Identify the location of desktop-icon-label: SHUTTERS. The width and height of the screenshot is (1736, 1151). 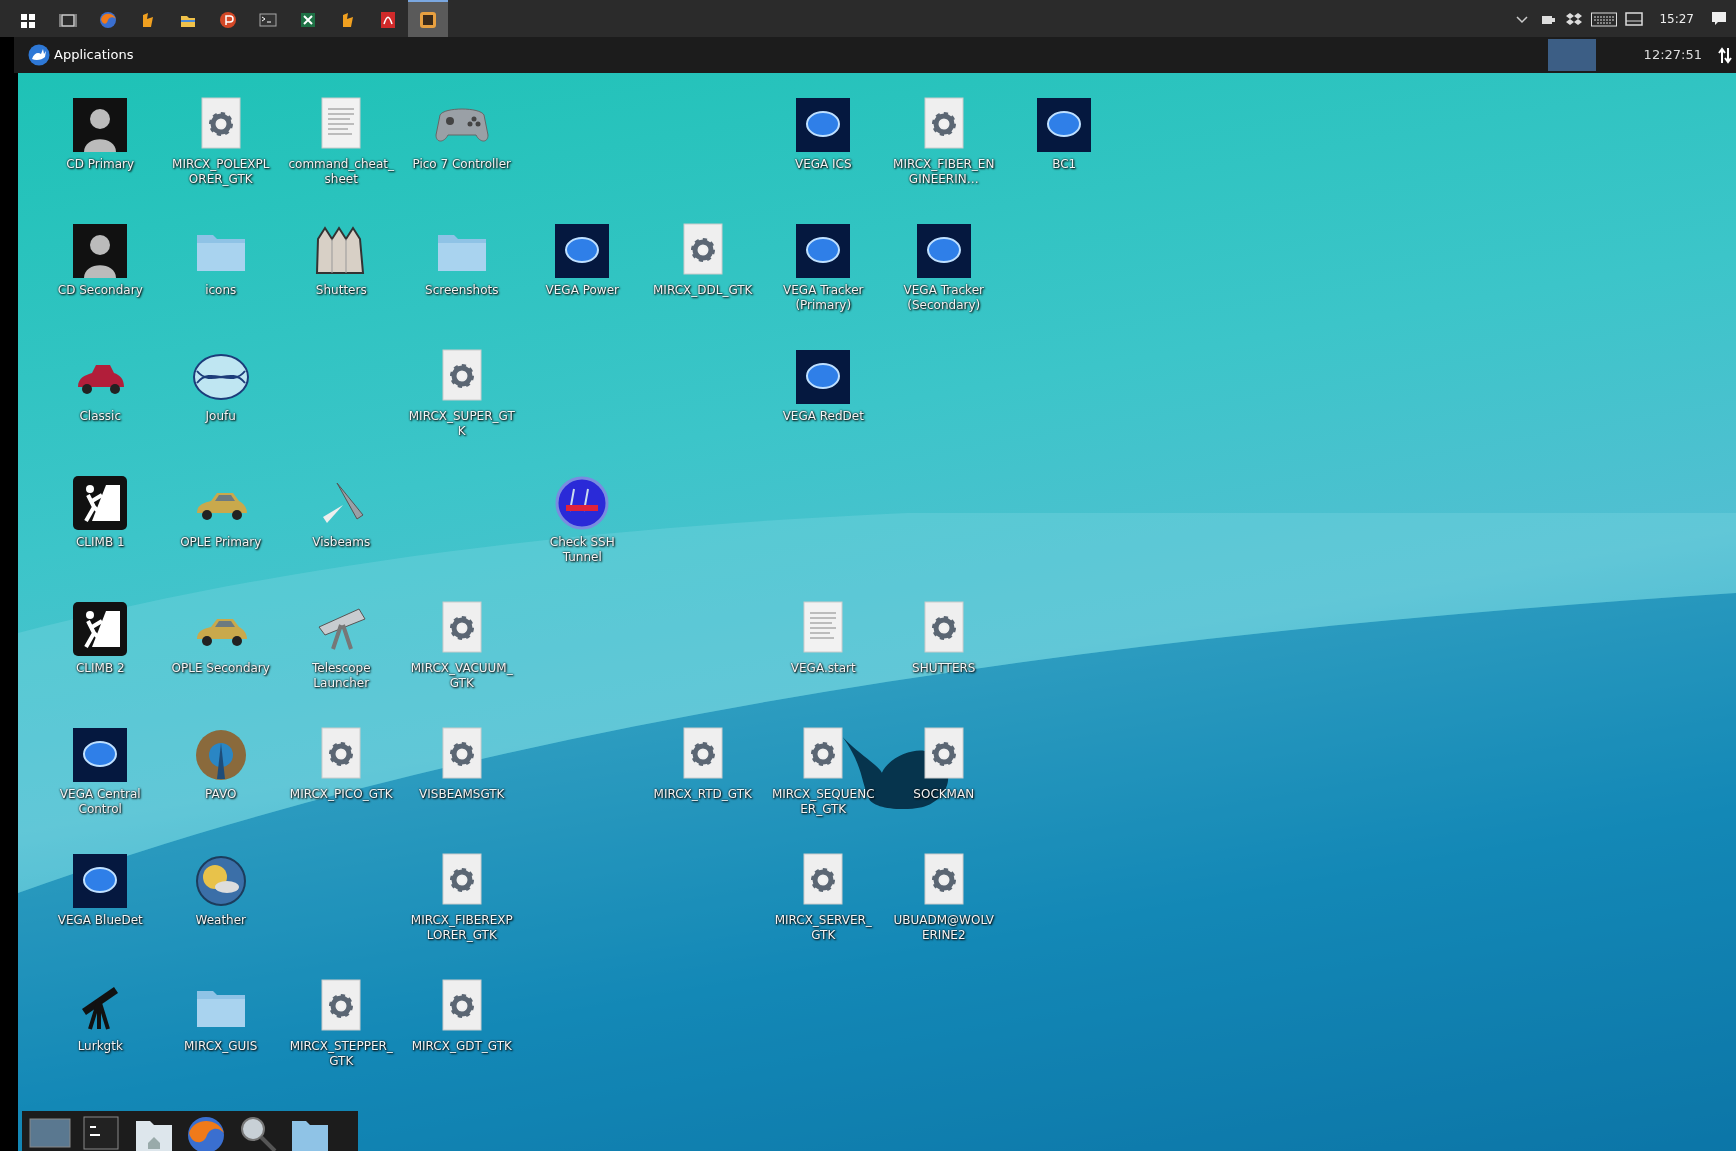
(943, 668).